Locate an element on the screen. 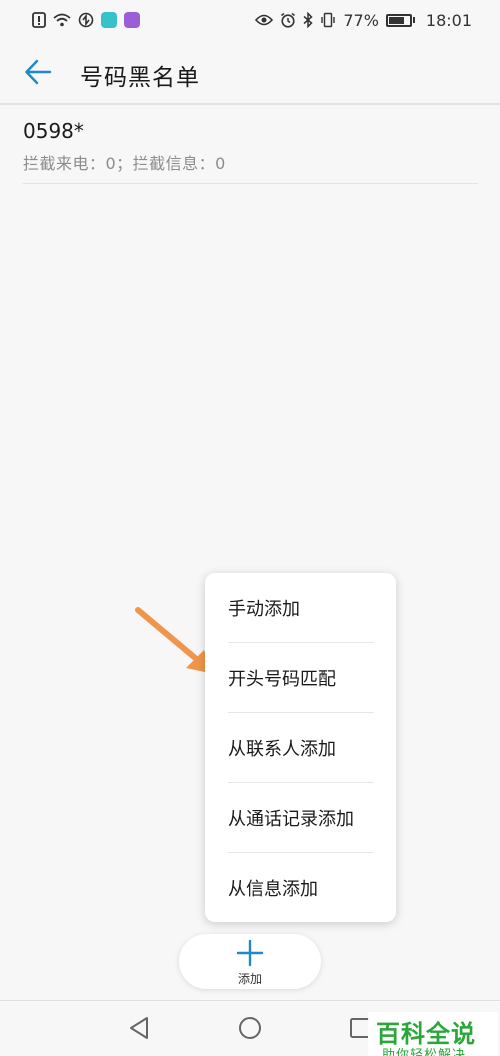 The image size is (500, 1056). app-icon-purple is located at coordinates (132, 20).